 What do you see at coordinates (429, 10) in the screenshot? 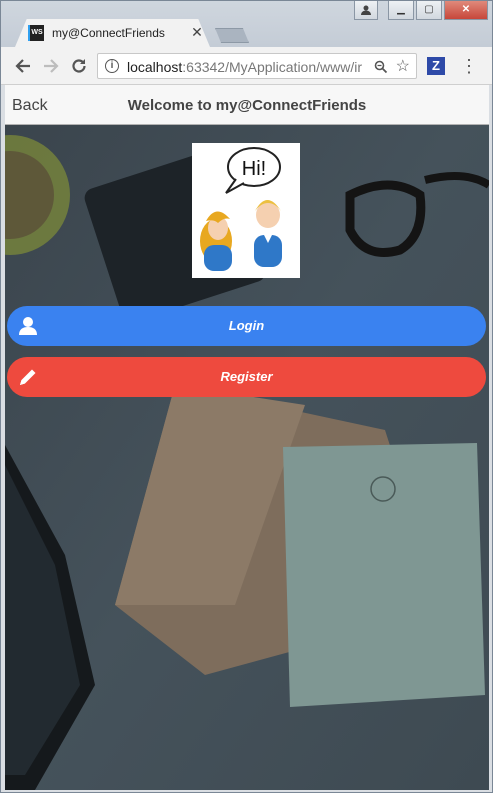
I see `maximize-icon: ▢` at bounding box center [429, 10].